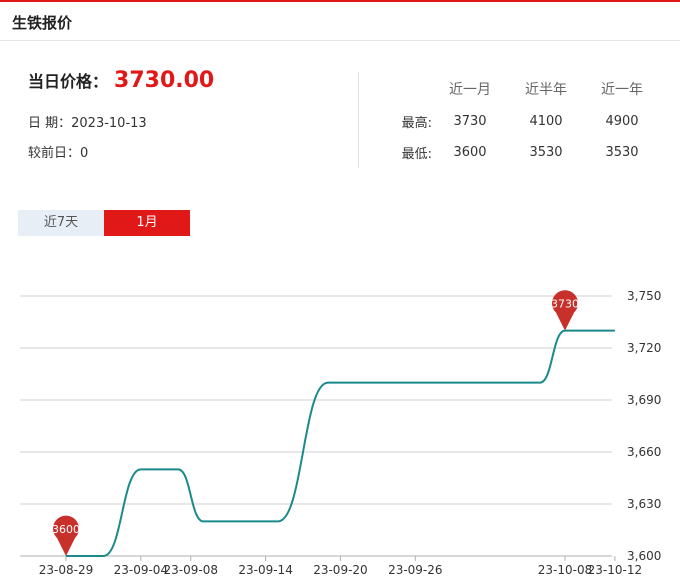 This screenshot has height=579, width=680. I want to click on price-date: 日 期：2023-10-13, so click(87, 123).